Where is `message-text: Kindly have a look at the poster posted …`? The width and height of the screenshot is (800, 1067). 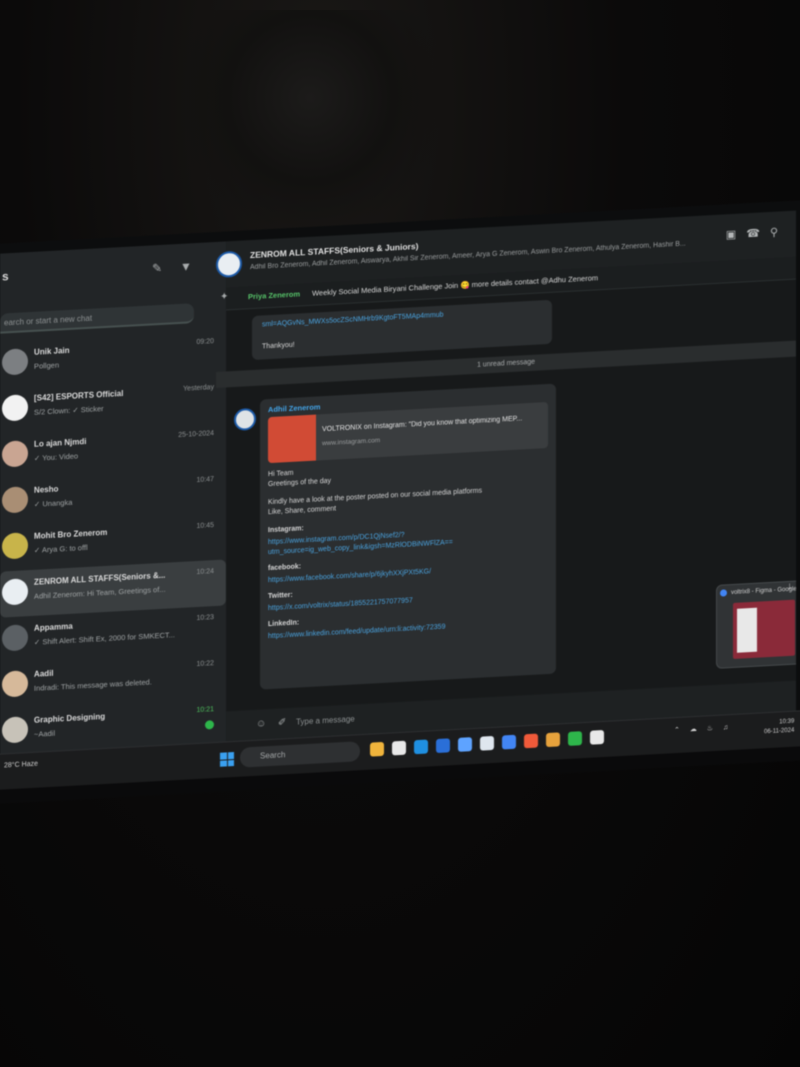
message-text: Kindly have a look at the poster posted … is located at coordinates (375, 497).